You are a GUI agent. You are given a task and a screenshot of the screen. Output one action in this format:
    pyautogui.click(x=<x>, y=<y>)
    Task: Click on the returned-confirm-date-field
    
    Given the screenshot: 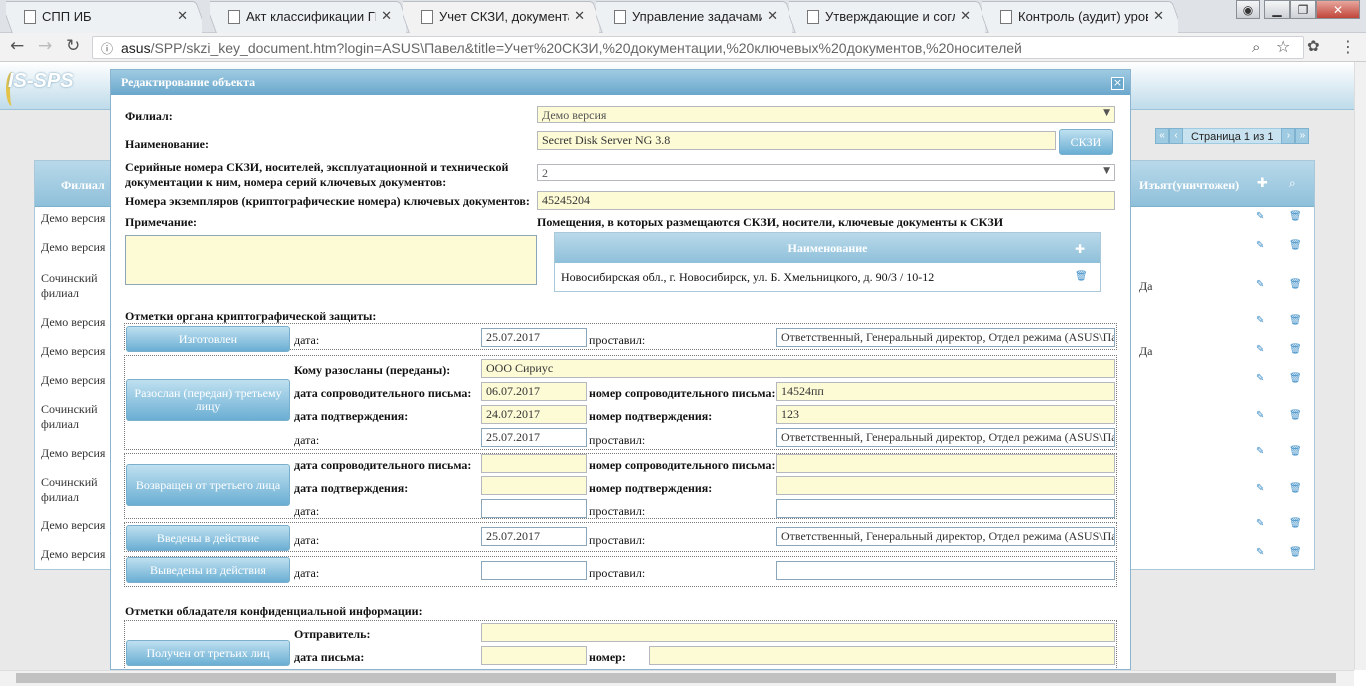 What is the action you would take?
    pyautogui.click(x=534, y=485)
    